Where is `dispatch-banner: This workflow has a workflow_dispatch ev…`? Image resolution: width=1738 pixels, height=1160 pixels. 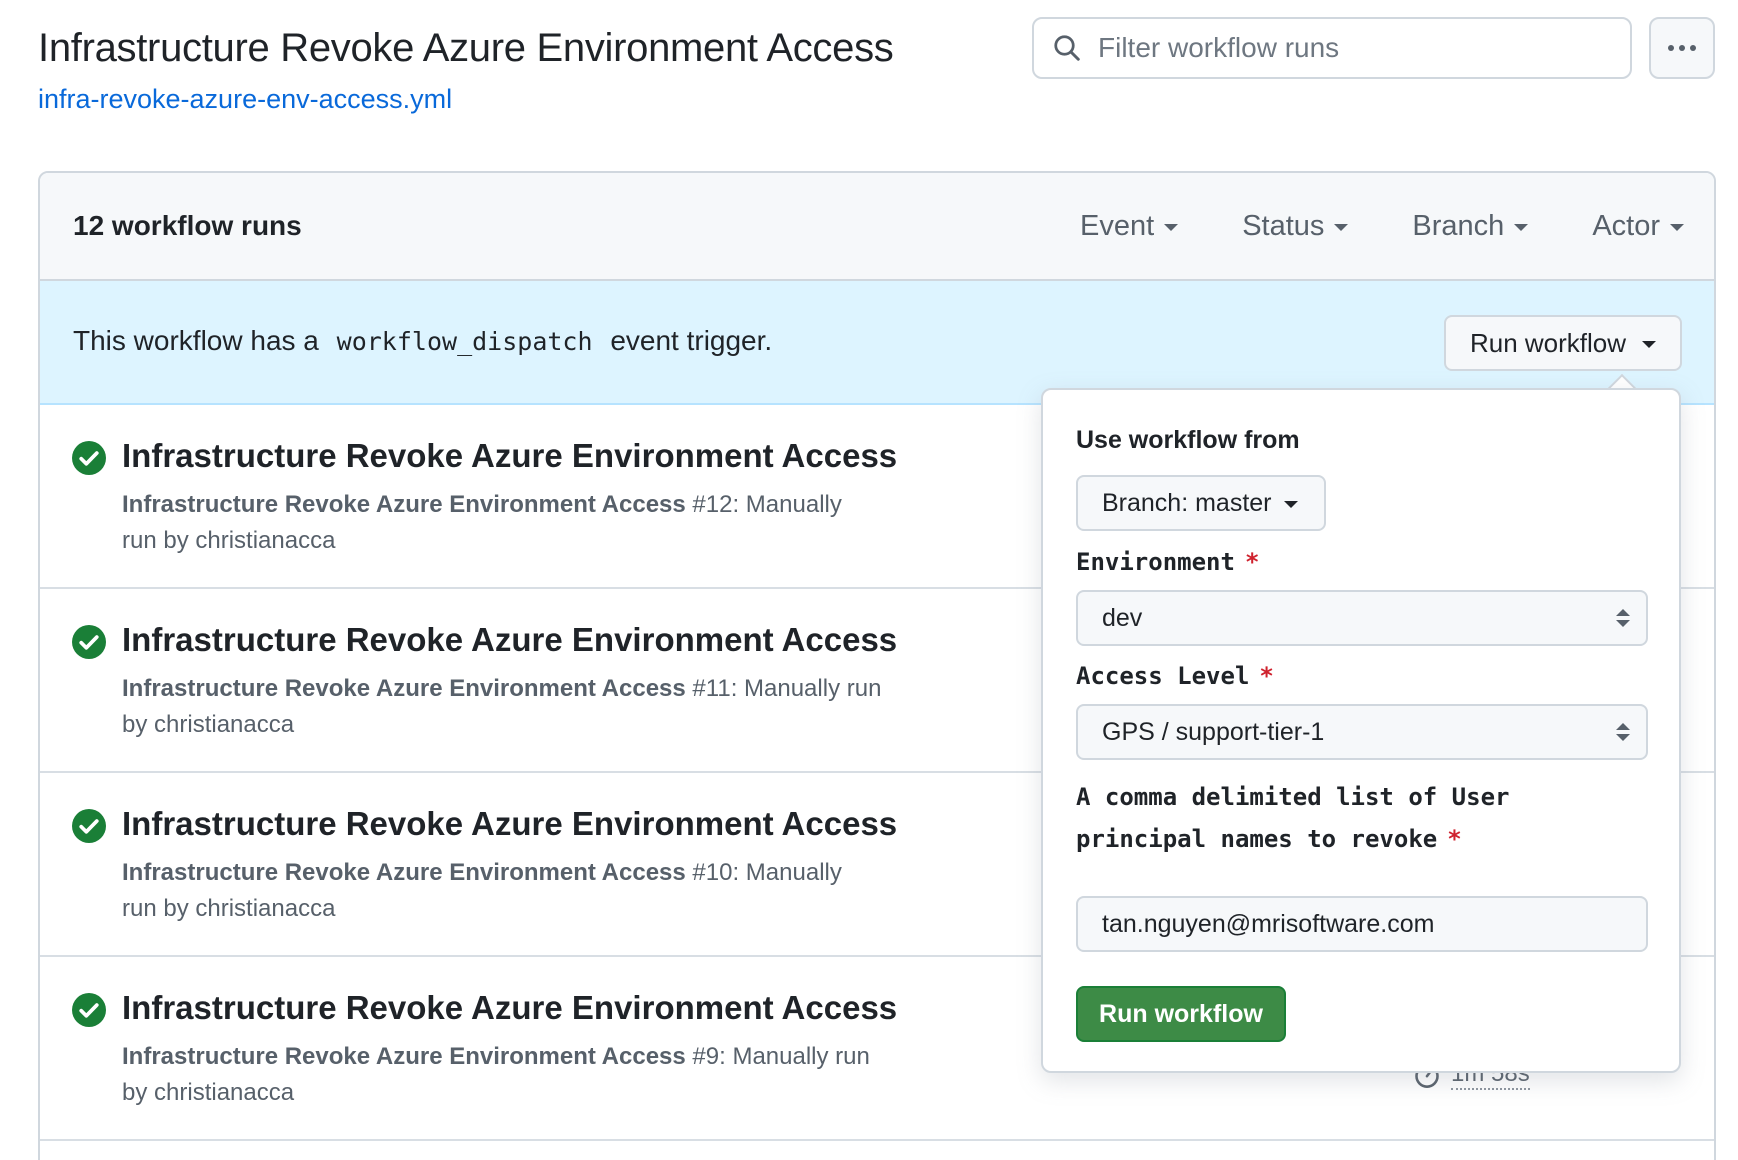
dispatch-banner: This workflow has a workflow_dispatch ev… is located at coordinates (877, 343).